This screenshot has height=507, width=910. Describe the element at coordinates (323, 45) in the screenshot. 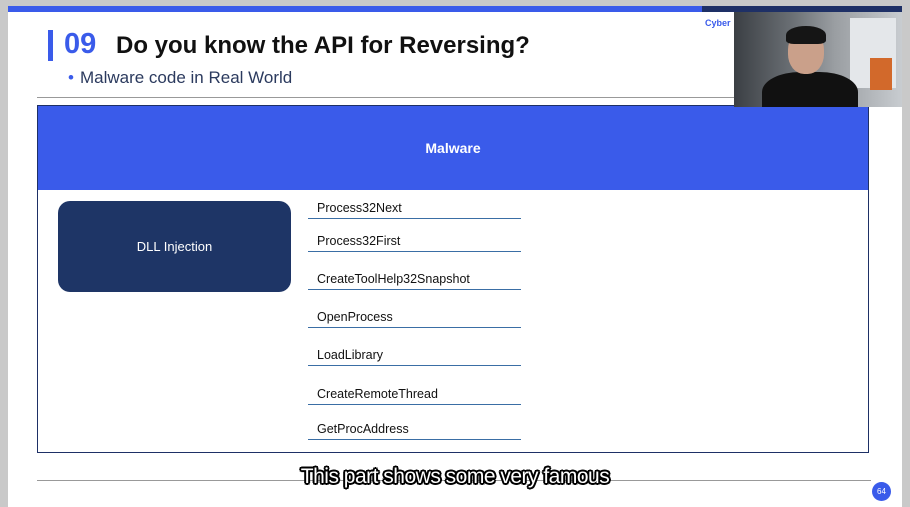

I see `slide-title: Do you know the API for Reversing?` at that location.